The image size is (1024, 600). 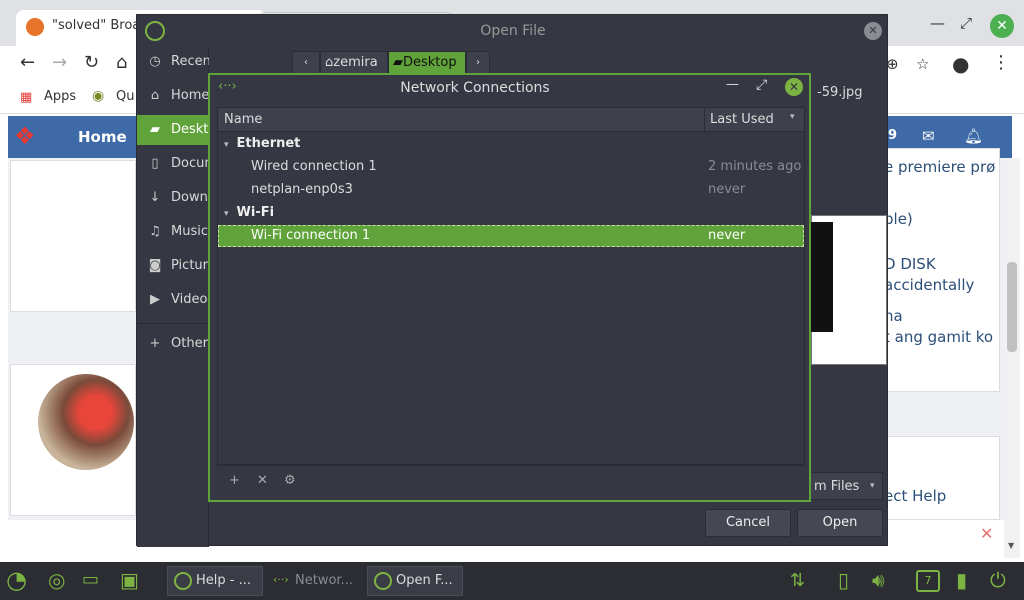 I want to click on sidebar-item-other-locations: +Other Locations, so click(x=173, y=344).